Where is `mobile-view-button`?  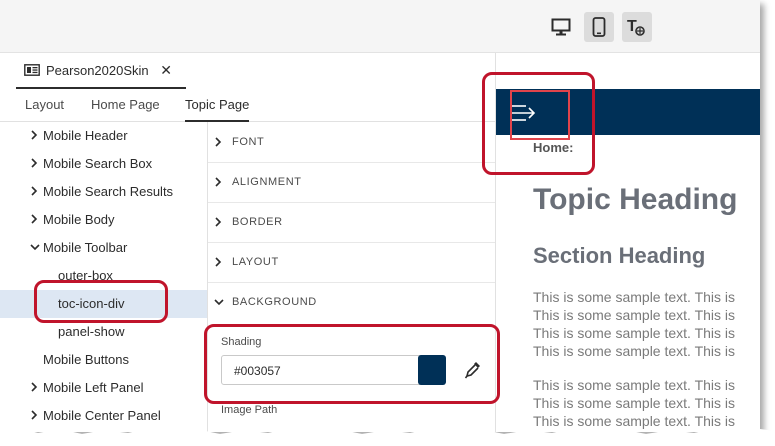
mobile-view-button is located at coordinates (599, 27).